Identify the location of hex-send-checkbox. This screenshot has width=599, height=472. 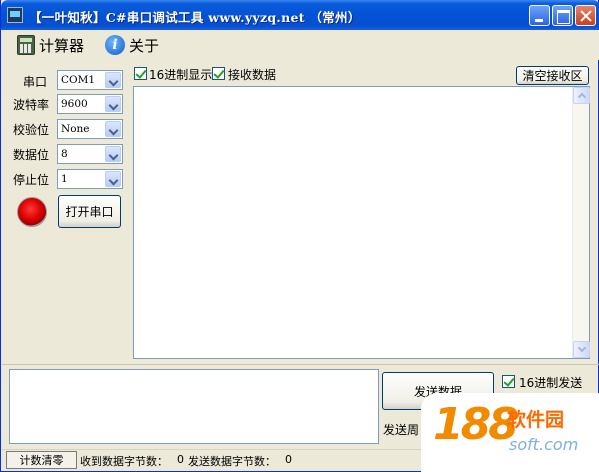
(508, 381).